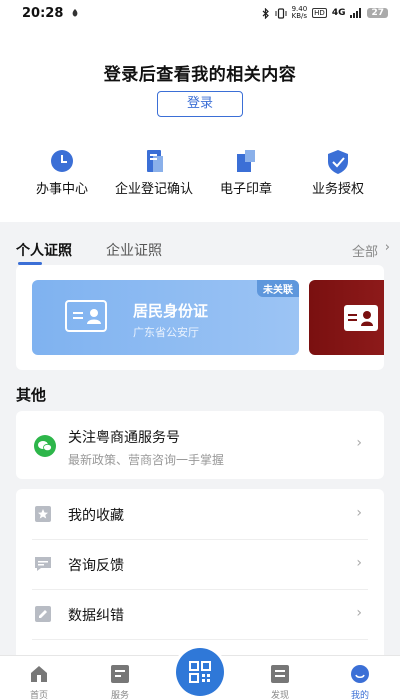 This screenshot has height=700, width=400. Describe the element at coordinates (134, 250) in the screenshot. I see `tab-enterprise-certificates: 企业证照` at that location.